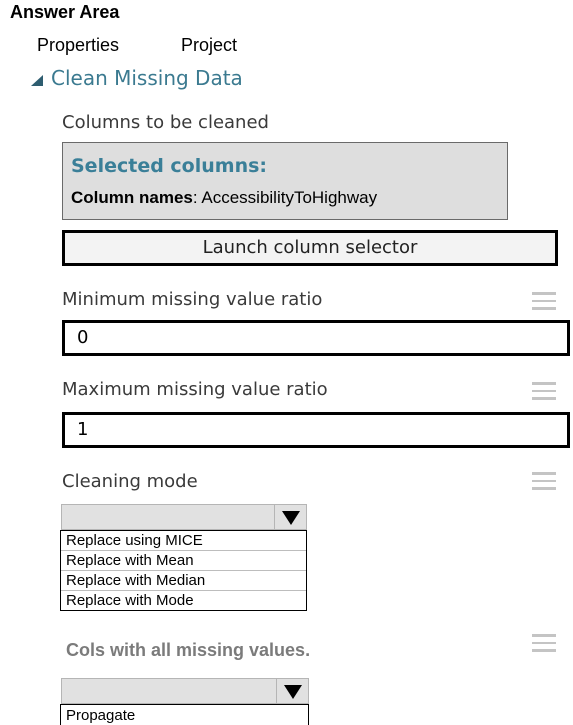 This screenshot has height=725, width=573. What do you see at coordinates (192, 299) in the screenshot?
I see `min-ratio-label: Minimum missing value ratio` at bounding box center [192, 299].